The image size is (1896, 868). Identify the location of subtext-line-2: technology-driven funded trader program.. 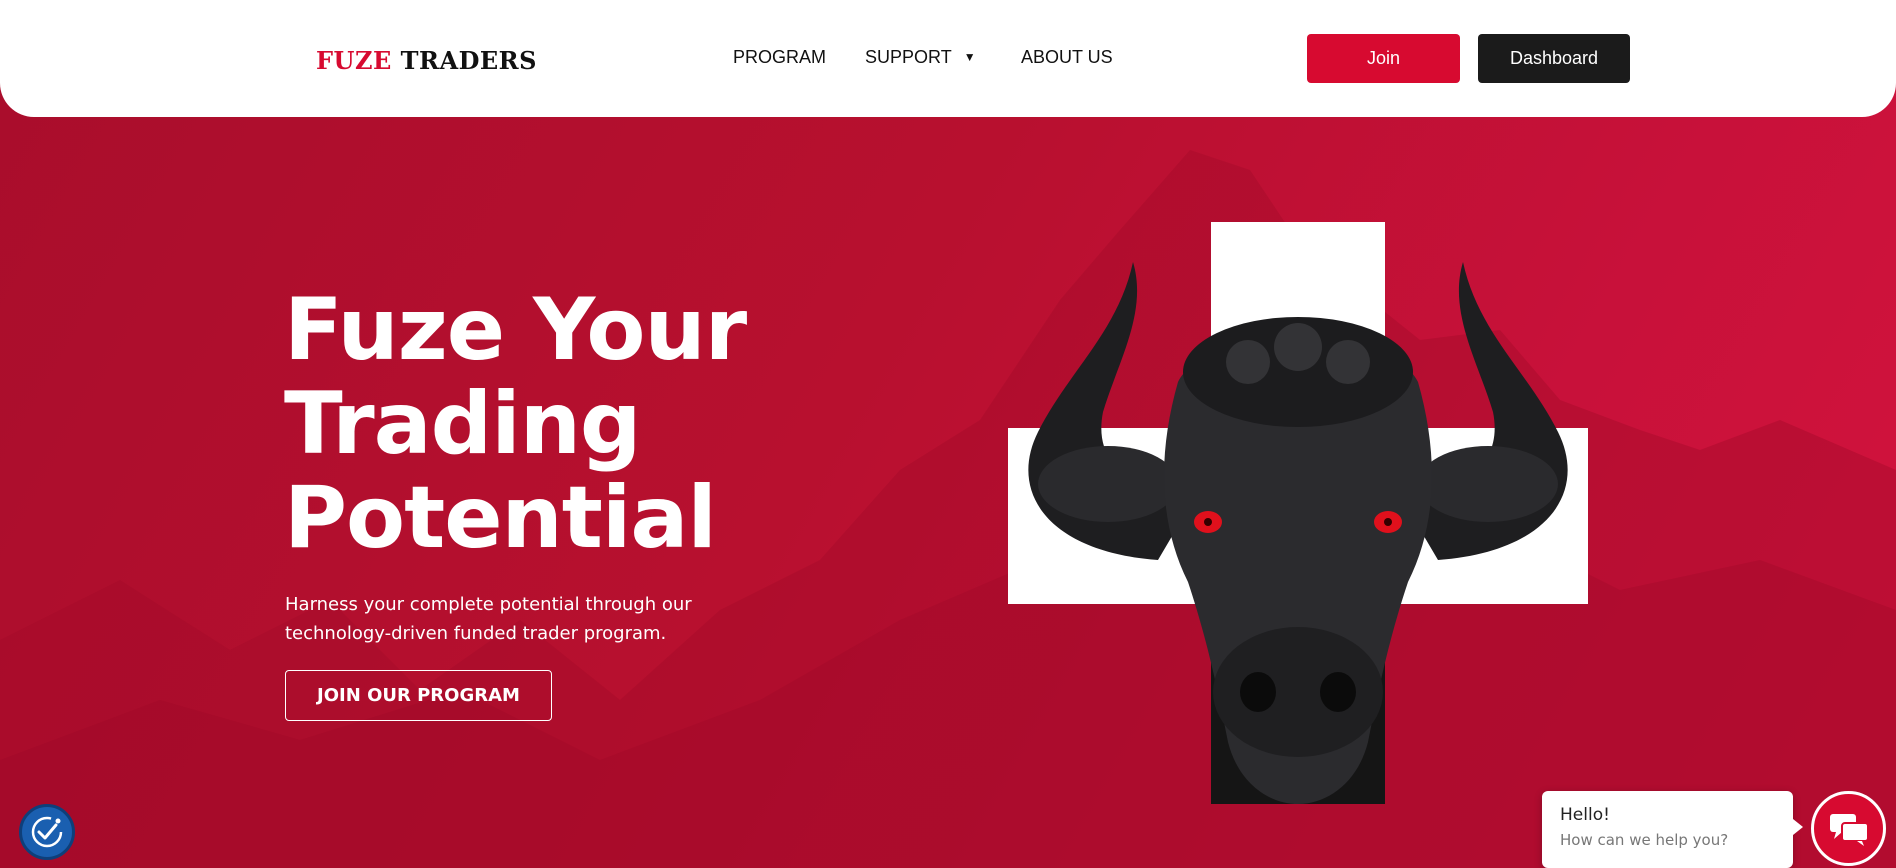
(476, 633).